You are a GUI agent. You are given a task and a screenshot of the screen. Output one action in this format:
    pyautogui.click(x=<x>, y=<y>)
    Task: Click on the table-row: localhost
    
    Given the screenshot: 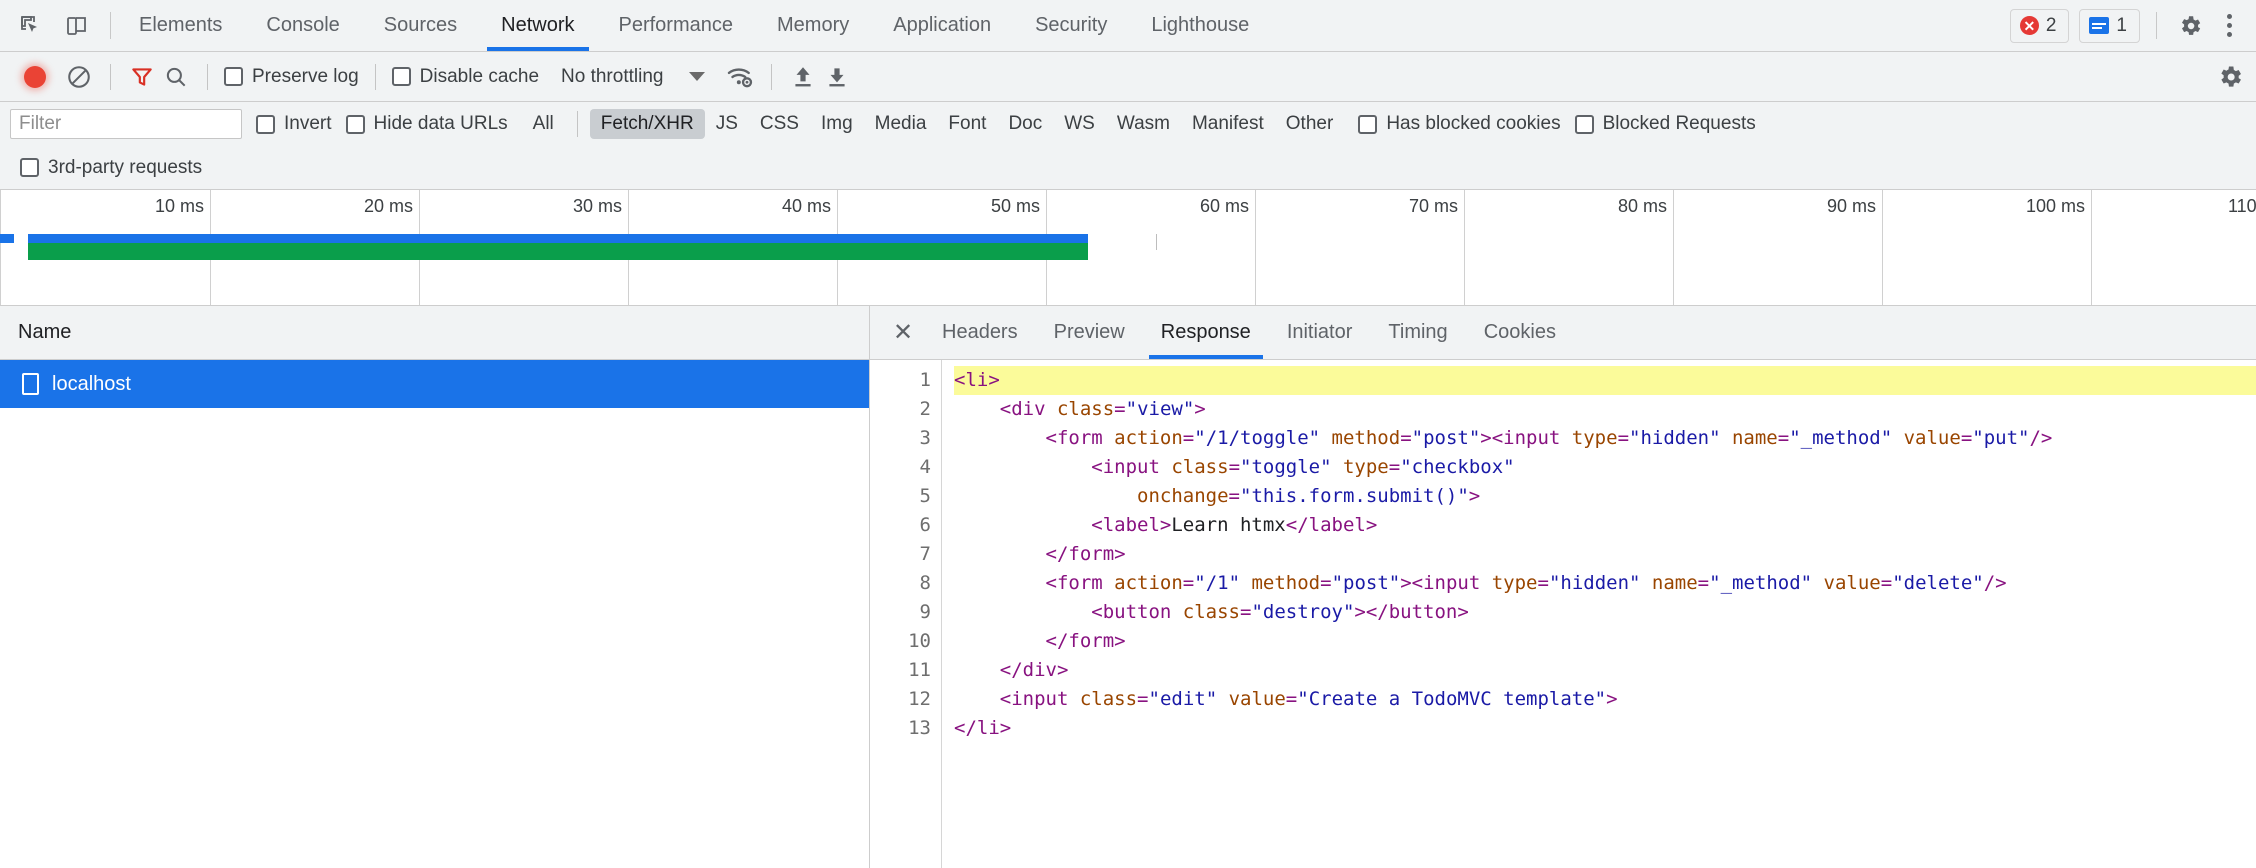 What is the action you would take?
    pyautogui.click(x=434, y=384)
    